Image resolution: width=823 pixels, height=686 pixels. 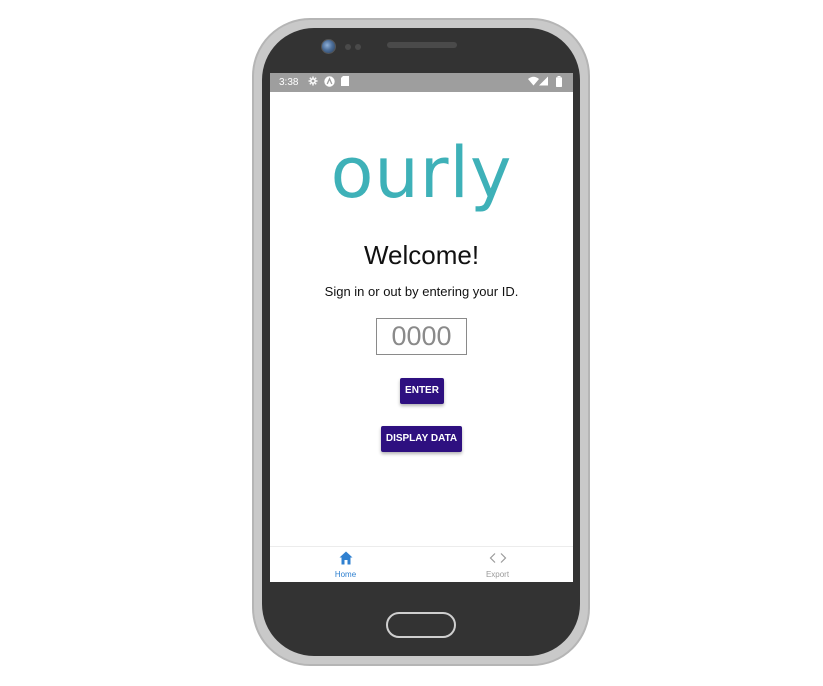 I want to click on status-time: 3:38, so click(x=289, y=82).